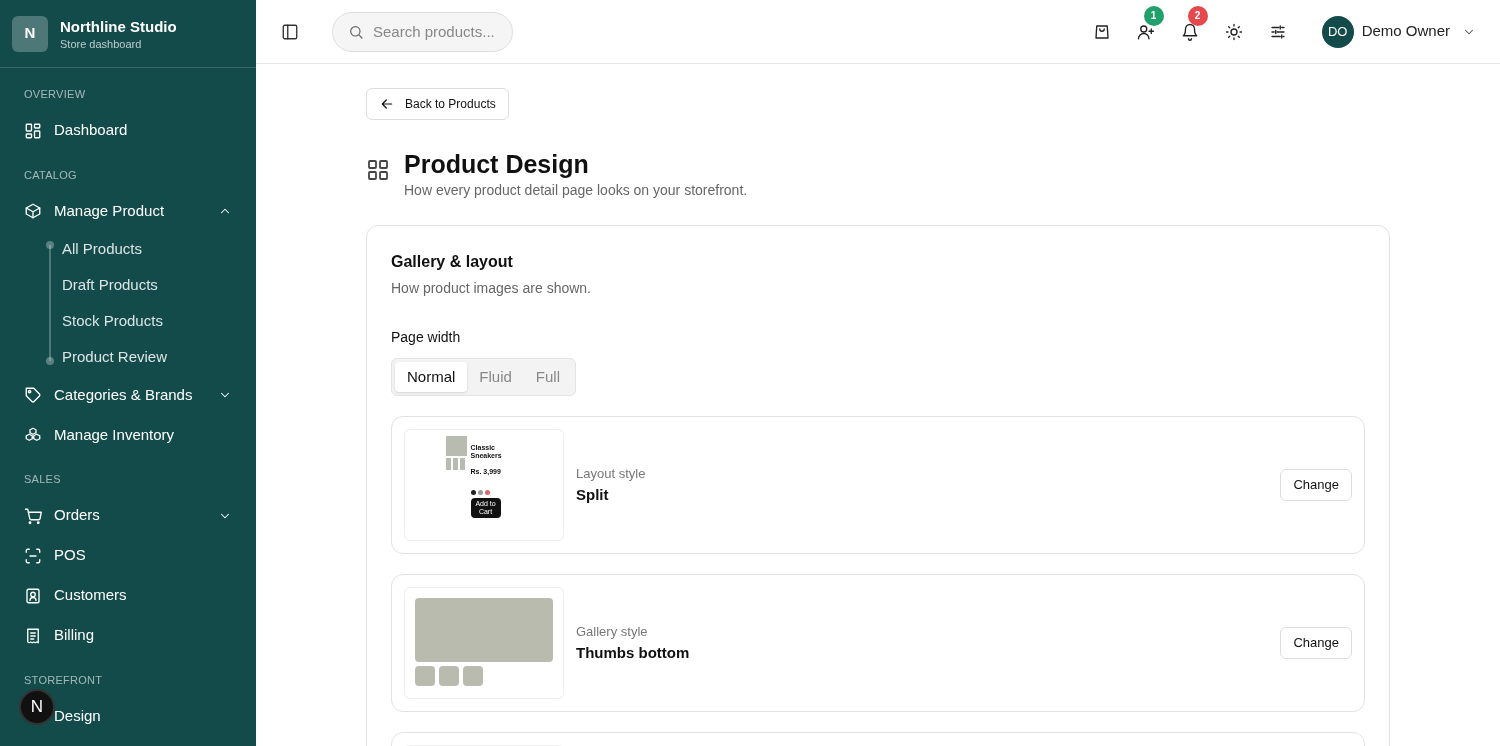 The height and width of the screenshot is (746, 1500). Describe the element at coordinates (143, 595) in the screenshot. I see `nav-item: Customers` at that location.